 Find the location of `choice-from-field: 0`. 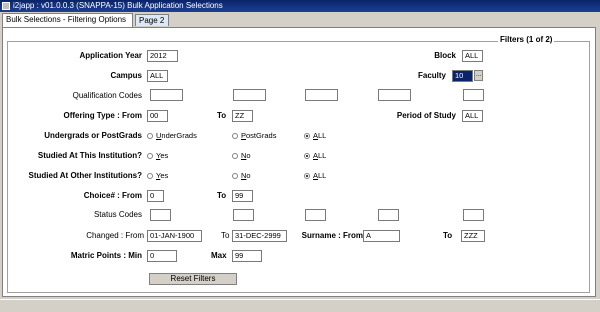

choice-from-field: 0 is located at coordinates (155, 196).